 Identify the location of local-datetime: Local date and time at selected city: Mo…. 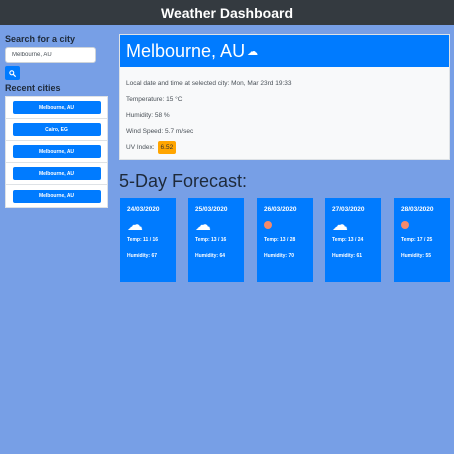
(209, 83).